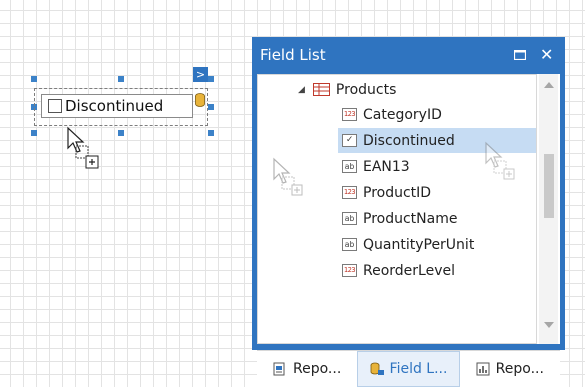  What do you see at coordinates (200, 74) in the screenshot?
I see `smart-tag-button: >` at bounding box center [200, 74].